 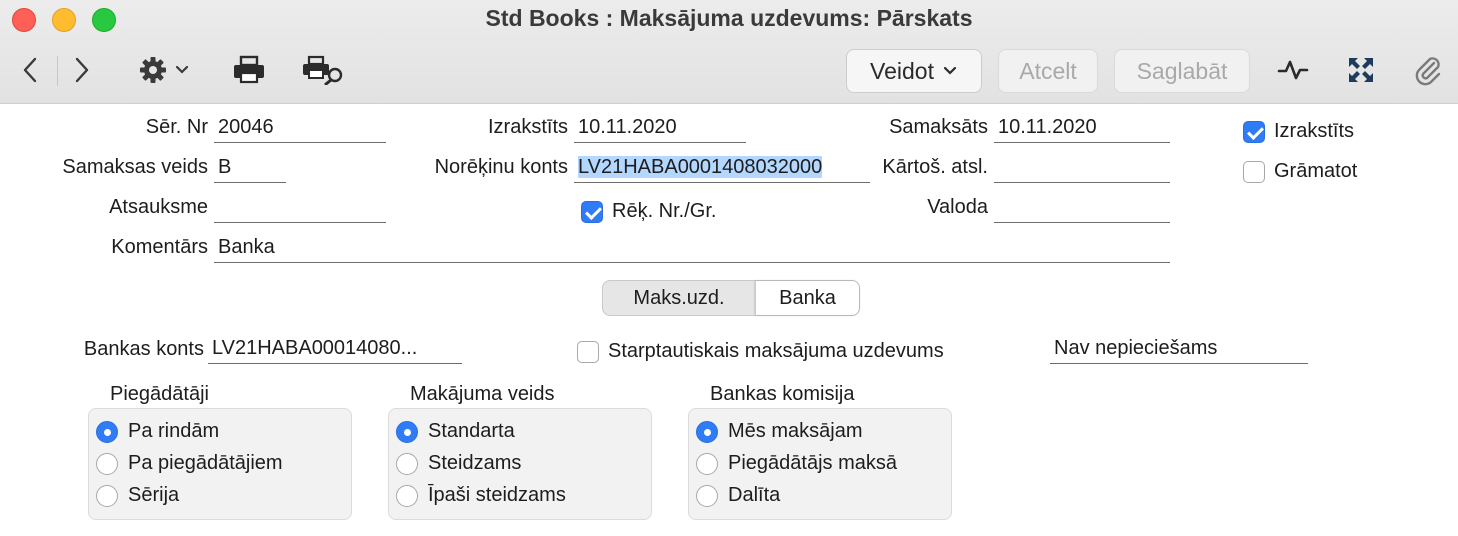 I want to click on reference-field, so click(x=300, y=208).